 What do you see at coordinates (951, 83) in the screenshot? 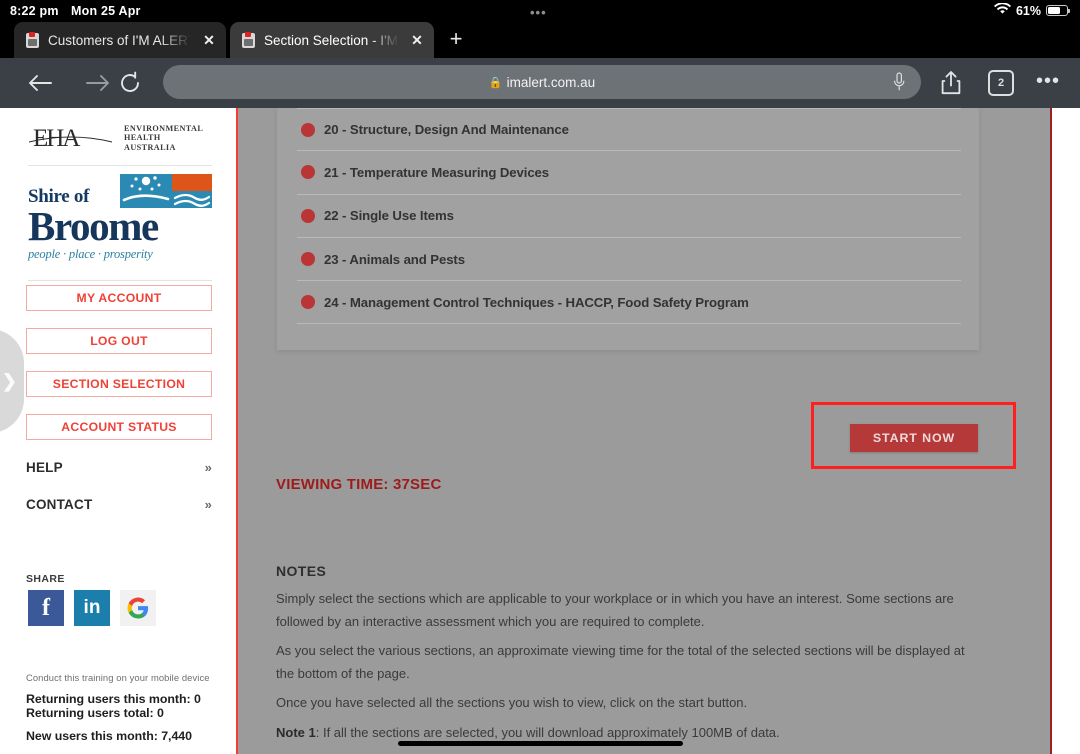
I see `share-icon` at bounding box center [951, 83].